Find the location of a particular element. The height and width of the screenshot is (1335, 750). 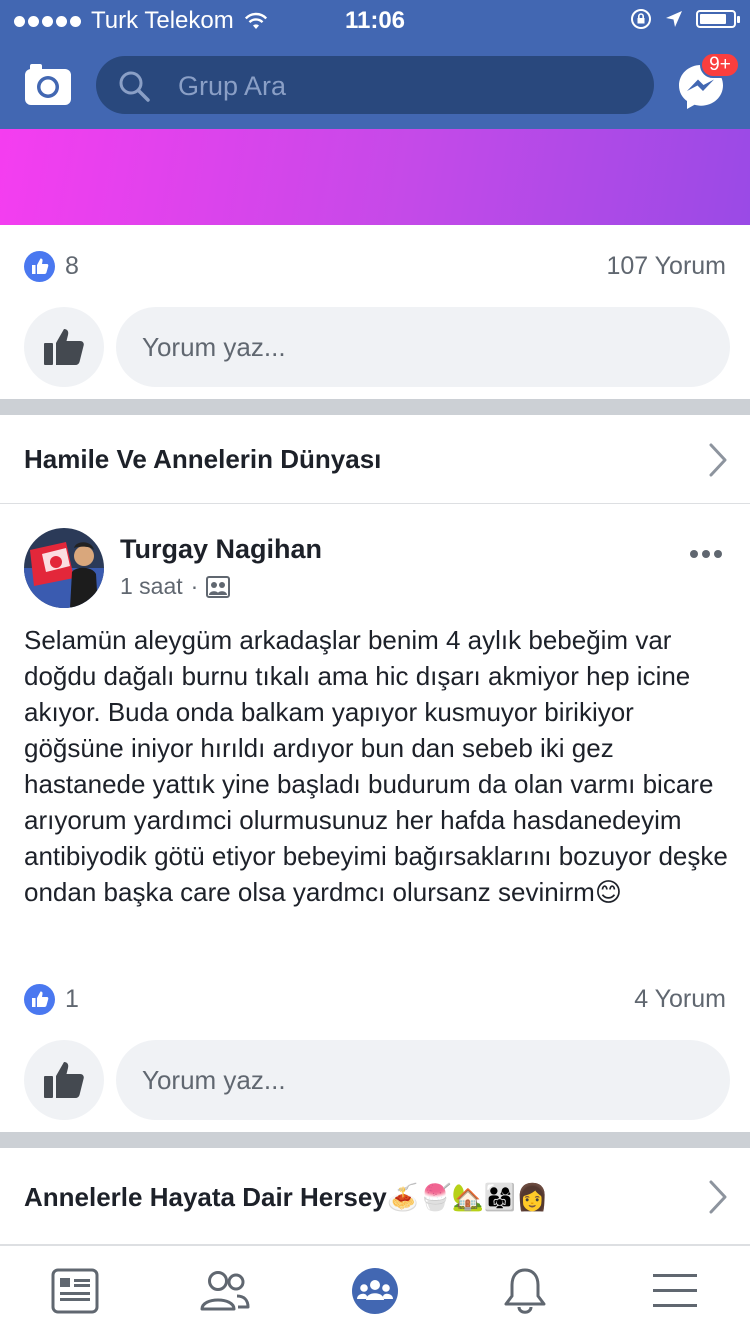

post1-reactions-row: 8 107 Yorum is located at coordinates (375, 266).